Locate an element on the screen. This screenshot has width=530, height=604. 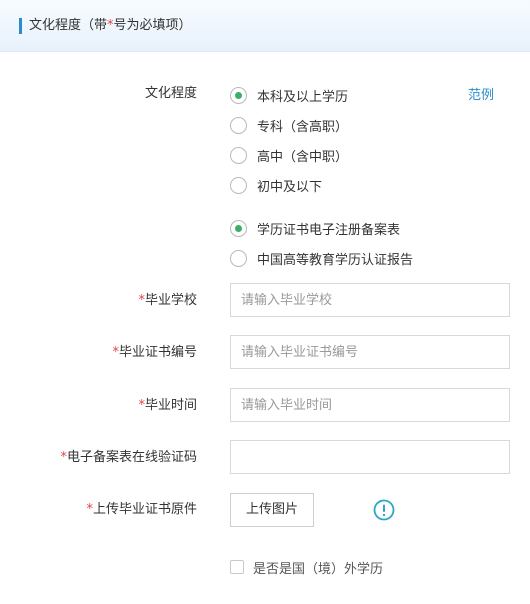
cert-no-label: *毕业证书编号 is located at coordinates (154, 353).